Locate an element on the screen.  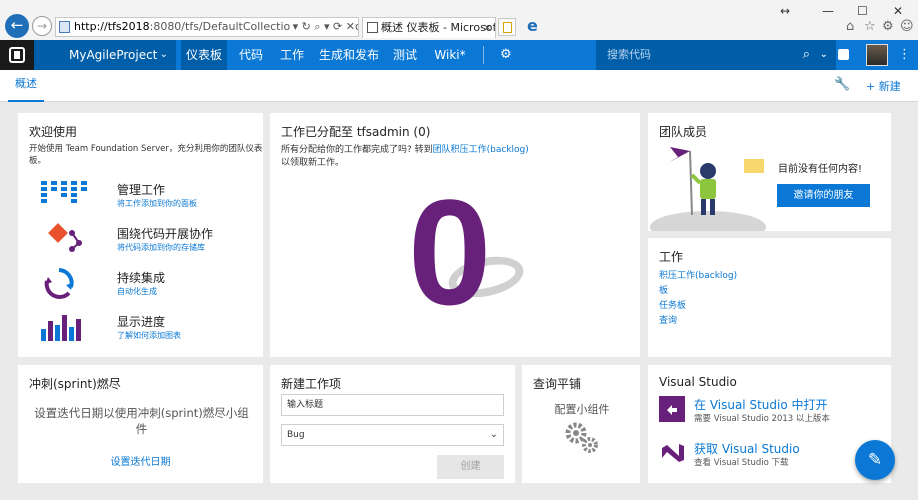
search-icon: ⌕ is located at coordinates (806, 55).